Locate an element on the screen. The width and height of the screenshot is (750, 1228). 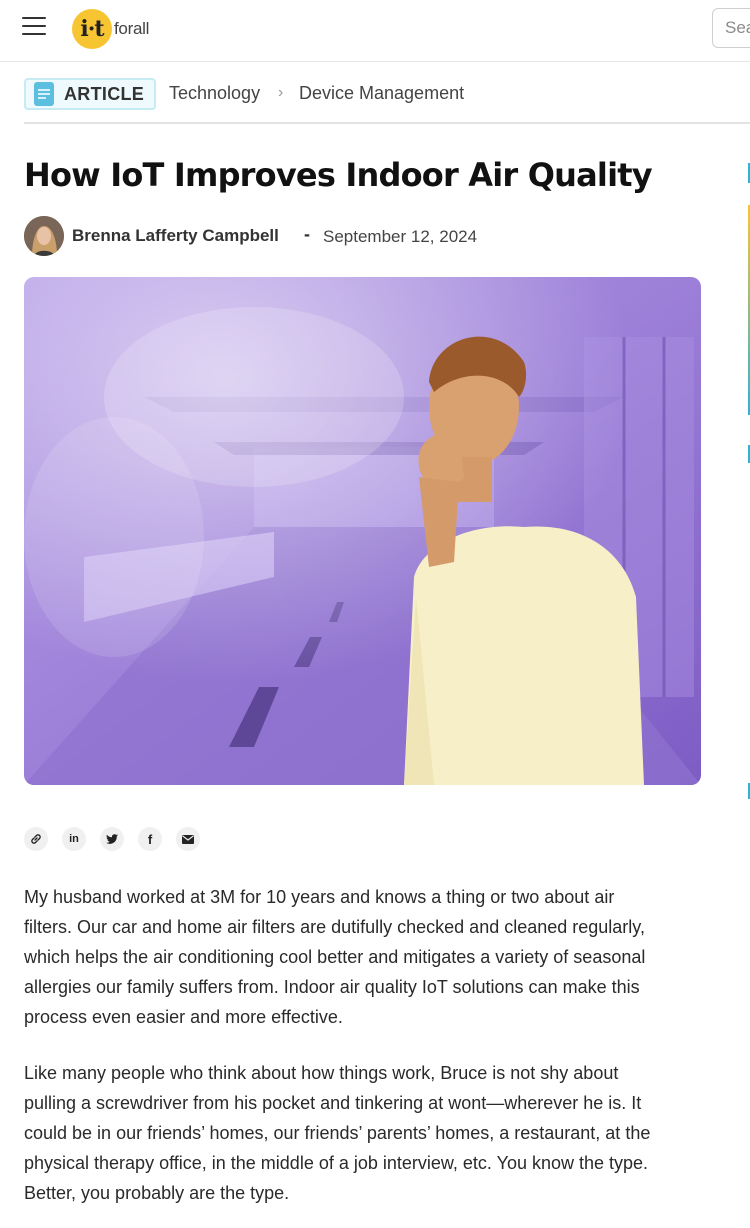
chevron-right-icon: › is located at coordinates (281, 92).